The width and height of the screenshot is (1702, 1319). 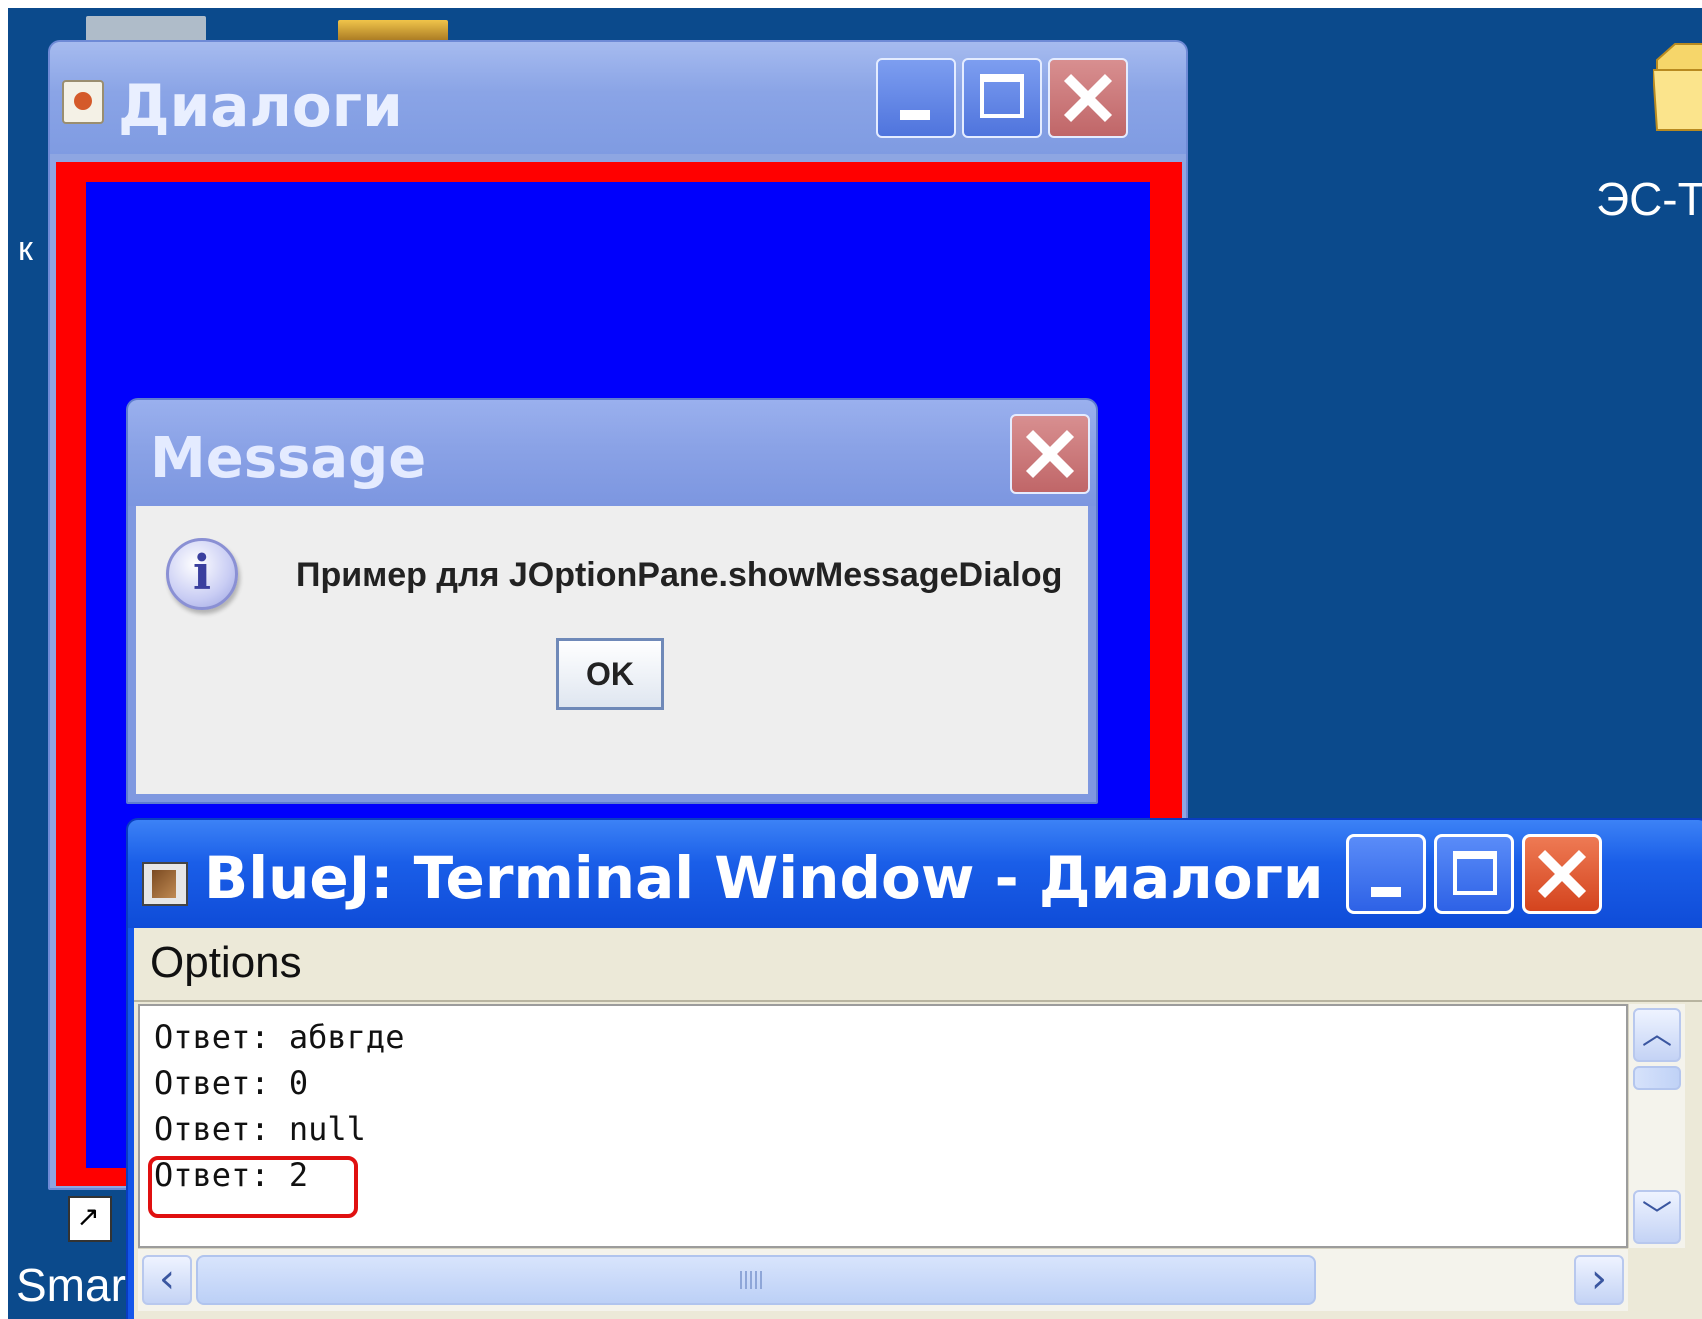 What do you see at coordinates (618, 98) in the screenshot?
I see `dialogs-window-titlebar: Диалоги` at bounding box center [618, 98].